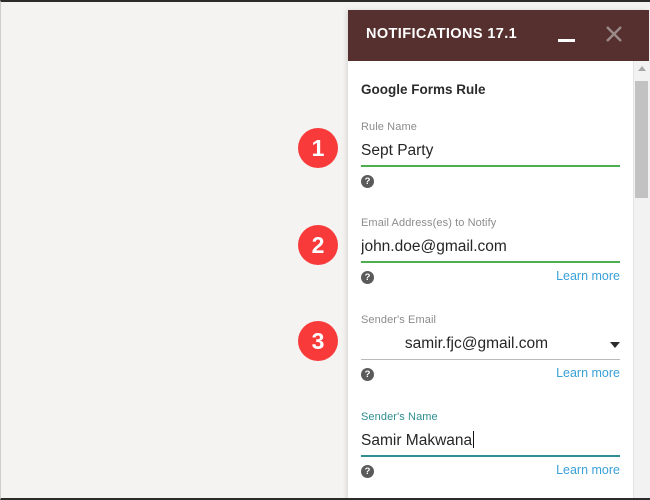 The width and height of the screenshot is (650, 500). What do you see at coordinates (474, 439) in the screenshot?
I see `text-cursor` at bounding box center [474, 439].